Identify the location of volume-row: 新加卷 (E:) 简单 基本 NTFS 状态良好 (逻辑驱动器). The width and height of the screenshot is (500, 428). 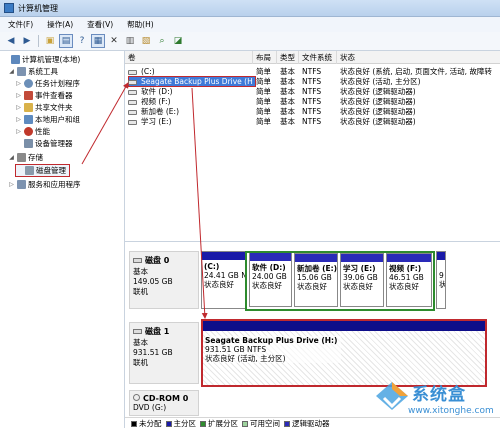
(312, 112).